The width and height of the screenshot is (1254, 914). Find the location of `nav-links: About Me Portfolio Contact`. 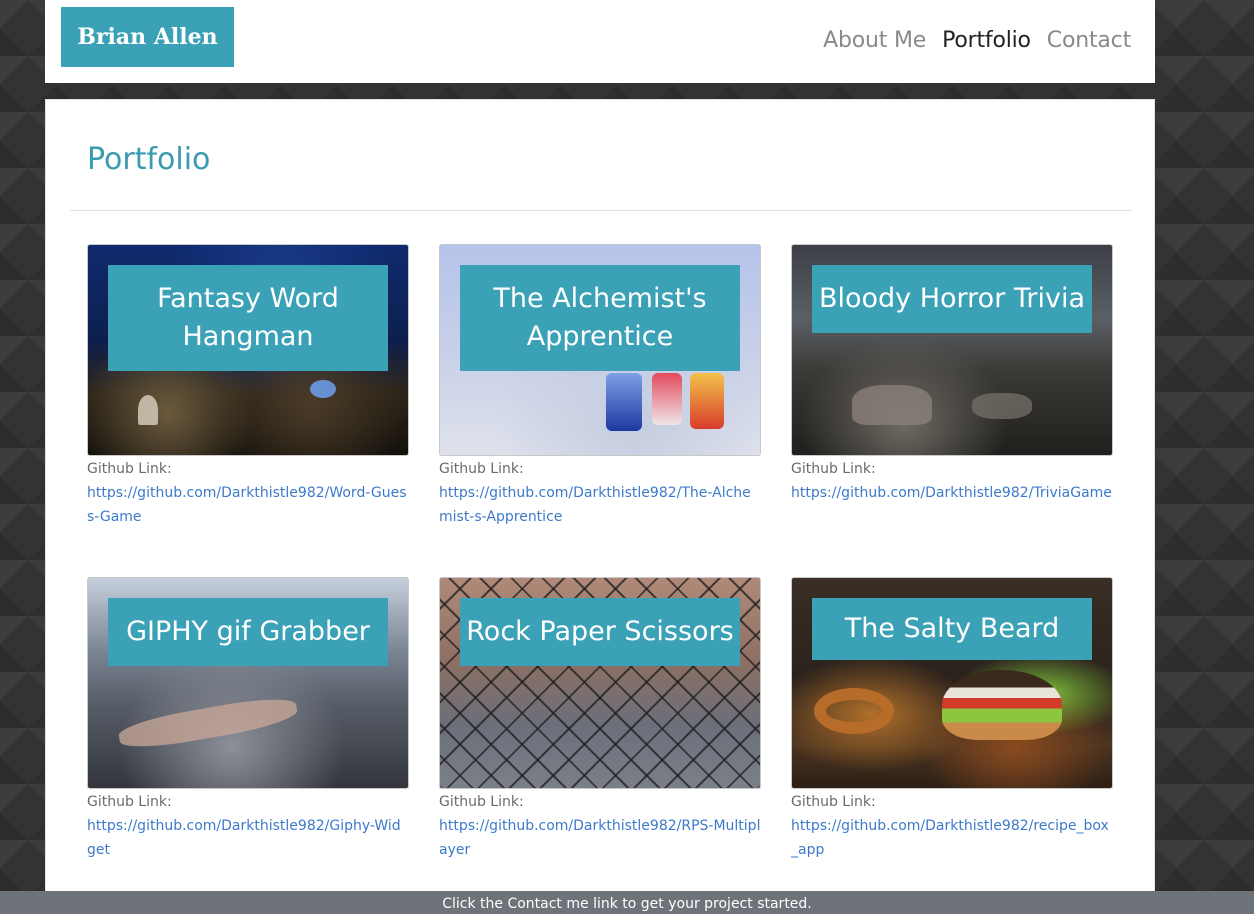

nav-links: About Me Portfolio Contact is located at coordinates (977, 40).